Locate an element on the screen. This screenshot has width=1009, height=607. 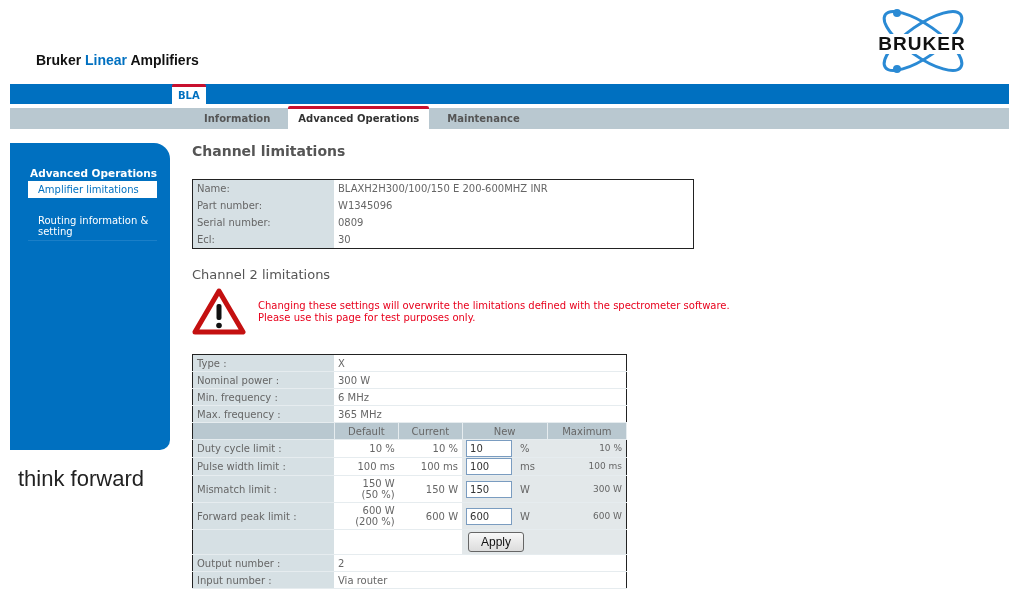
warning-icon is located at coordinates (219, 312).